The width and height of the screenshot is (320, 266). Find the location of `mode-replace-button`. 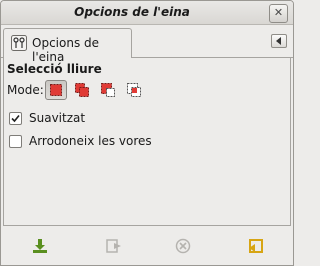

mode-replace-button is located at coordinates (56, 90).